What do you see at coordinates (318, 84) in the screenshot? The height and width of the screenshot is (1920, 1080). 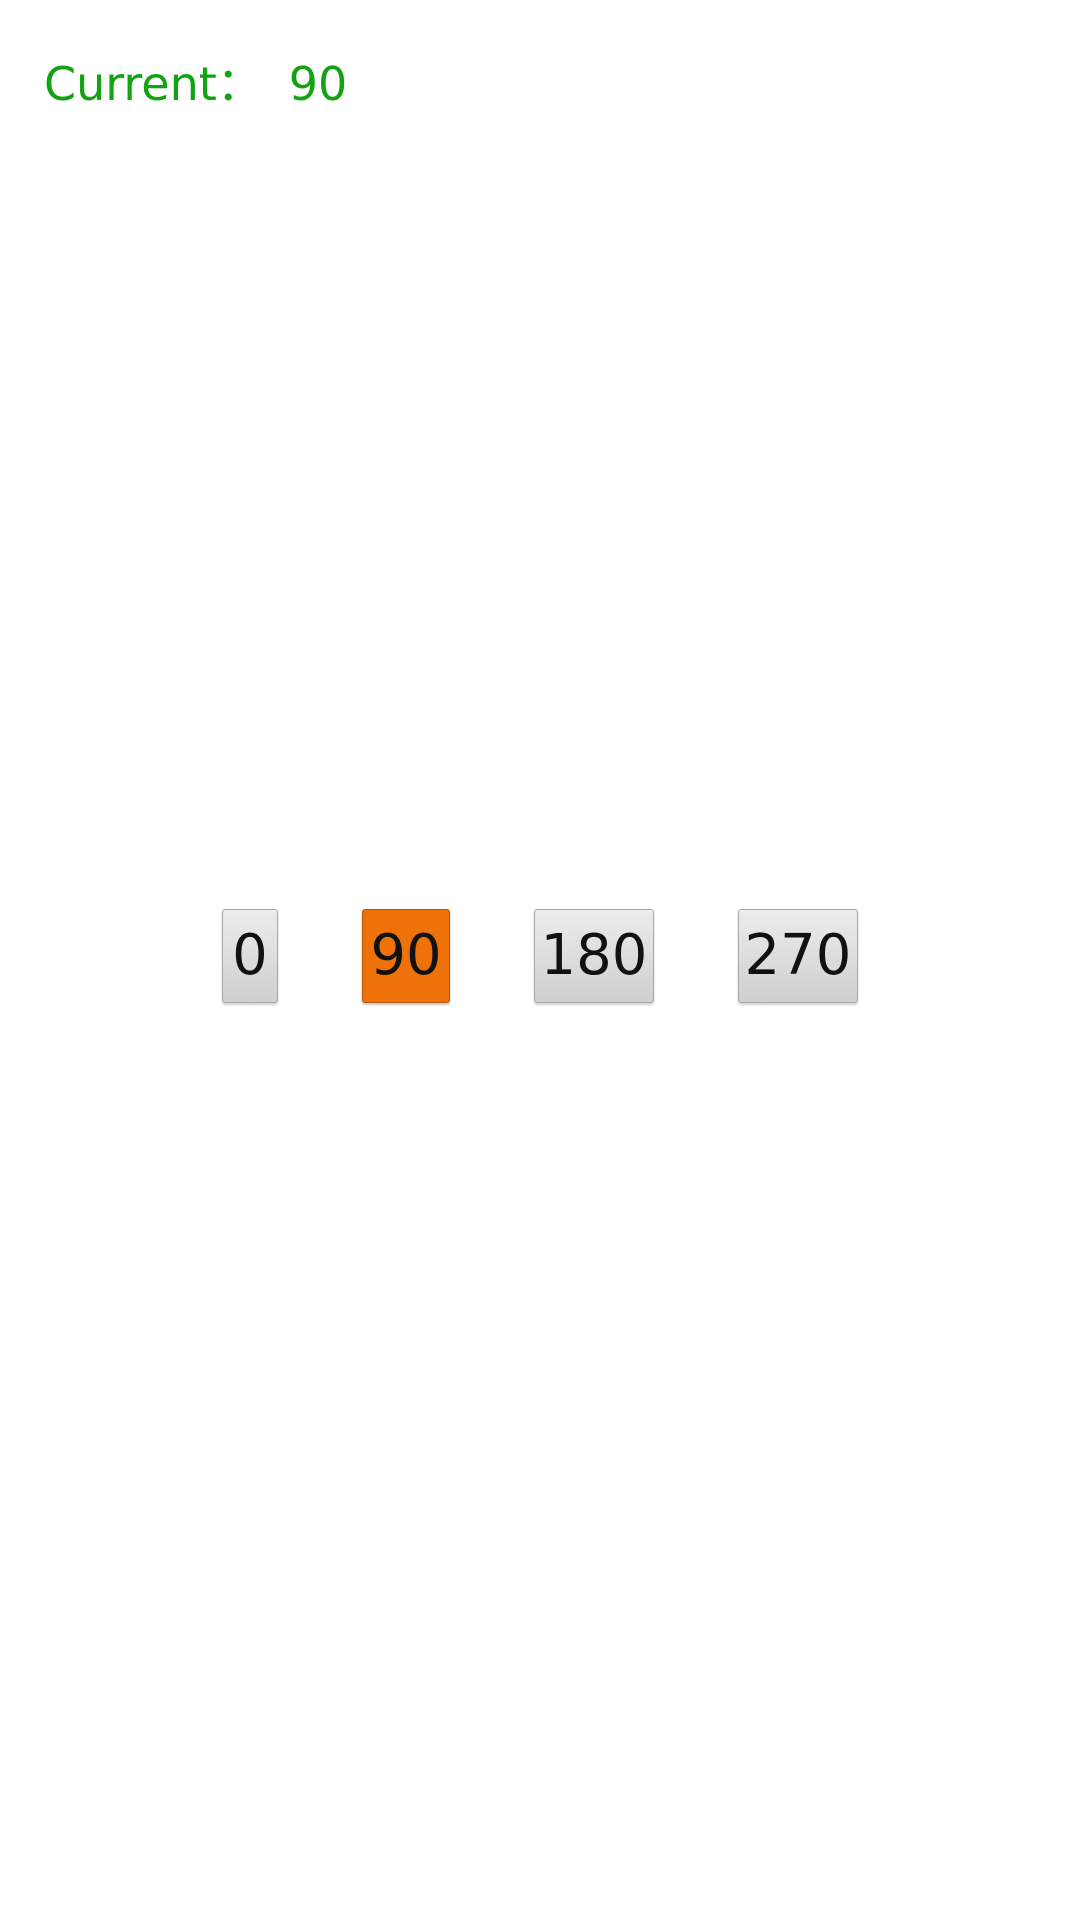 I see `current-value: 90` at bounding box center [318, 84].